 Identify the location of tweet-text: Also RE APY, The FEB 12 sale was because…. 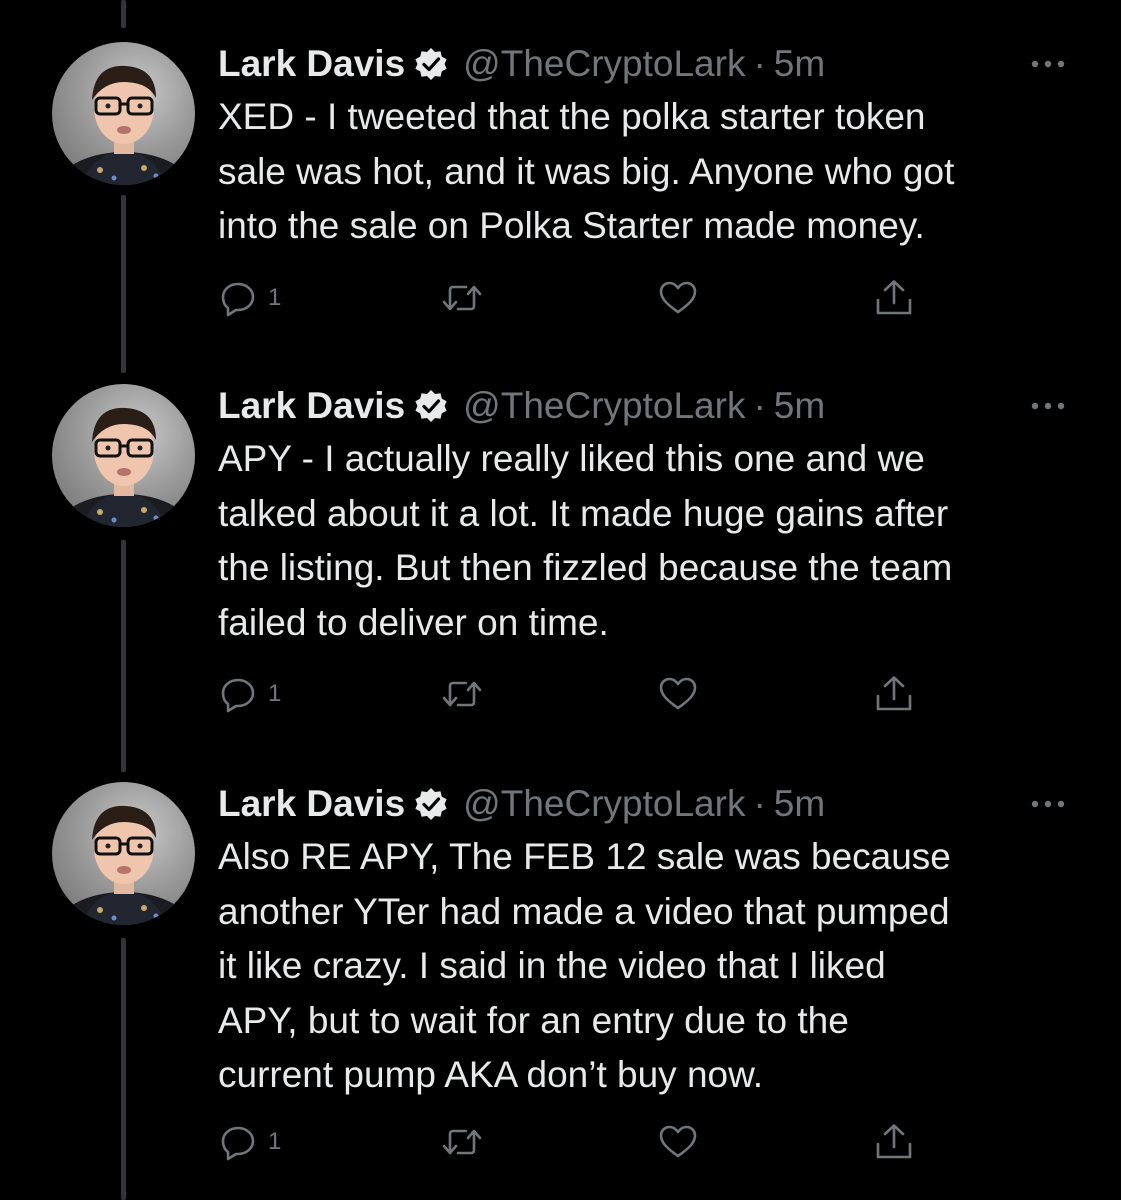
(584, 965).